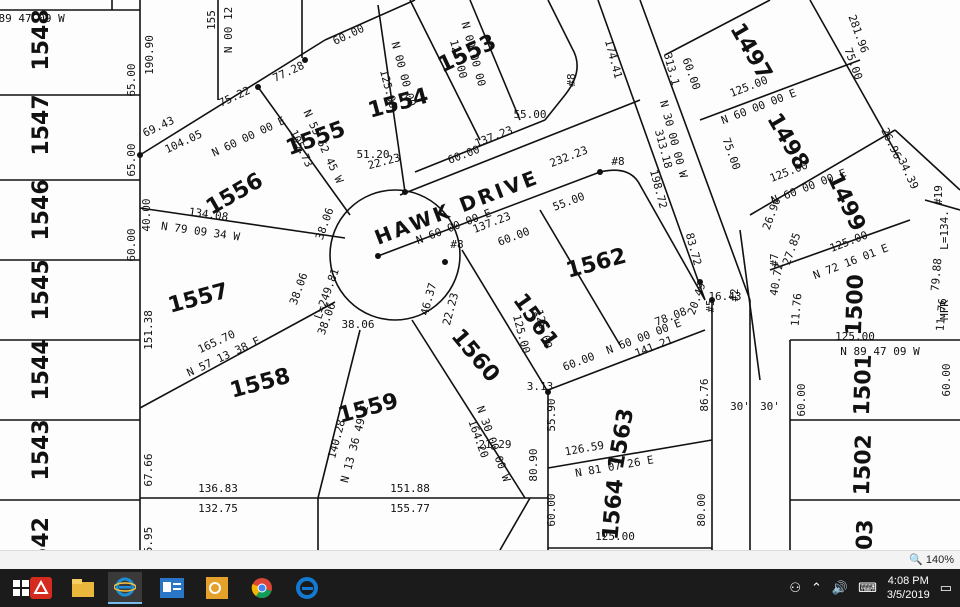 The height and width of the screenshot is (607, 960). I want to click on zoom-level: 140%, so click(939, 559).